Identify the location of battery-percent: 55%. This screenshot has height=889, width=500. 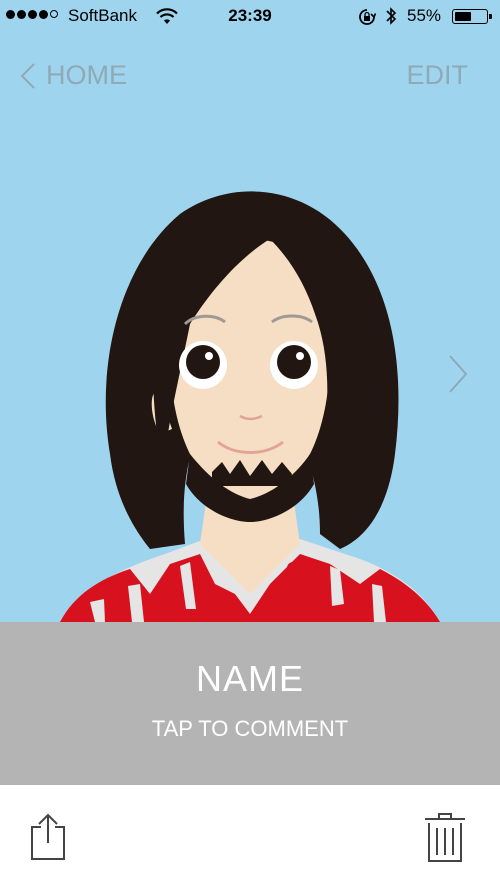
(424, 15).